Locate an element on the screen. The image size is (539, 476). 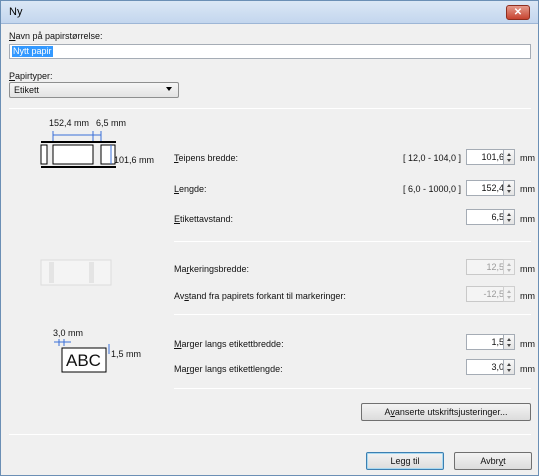
label-gap-input: 6,5 is located at coordinates (487, 217).